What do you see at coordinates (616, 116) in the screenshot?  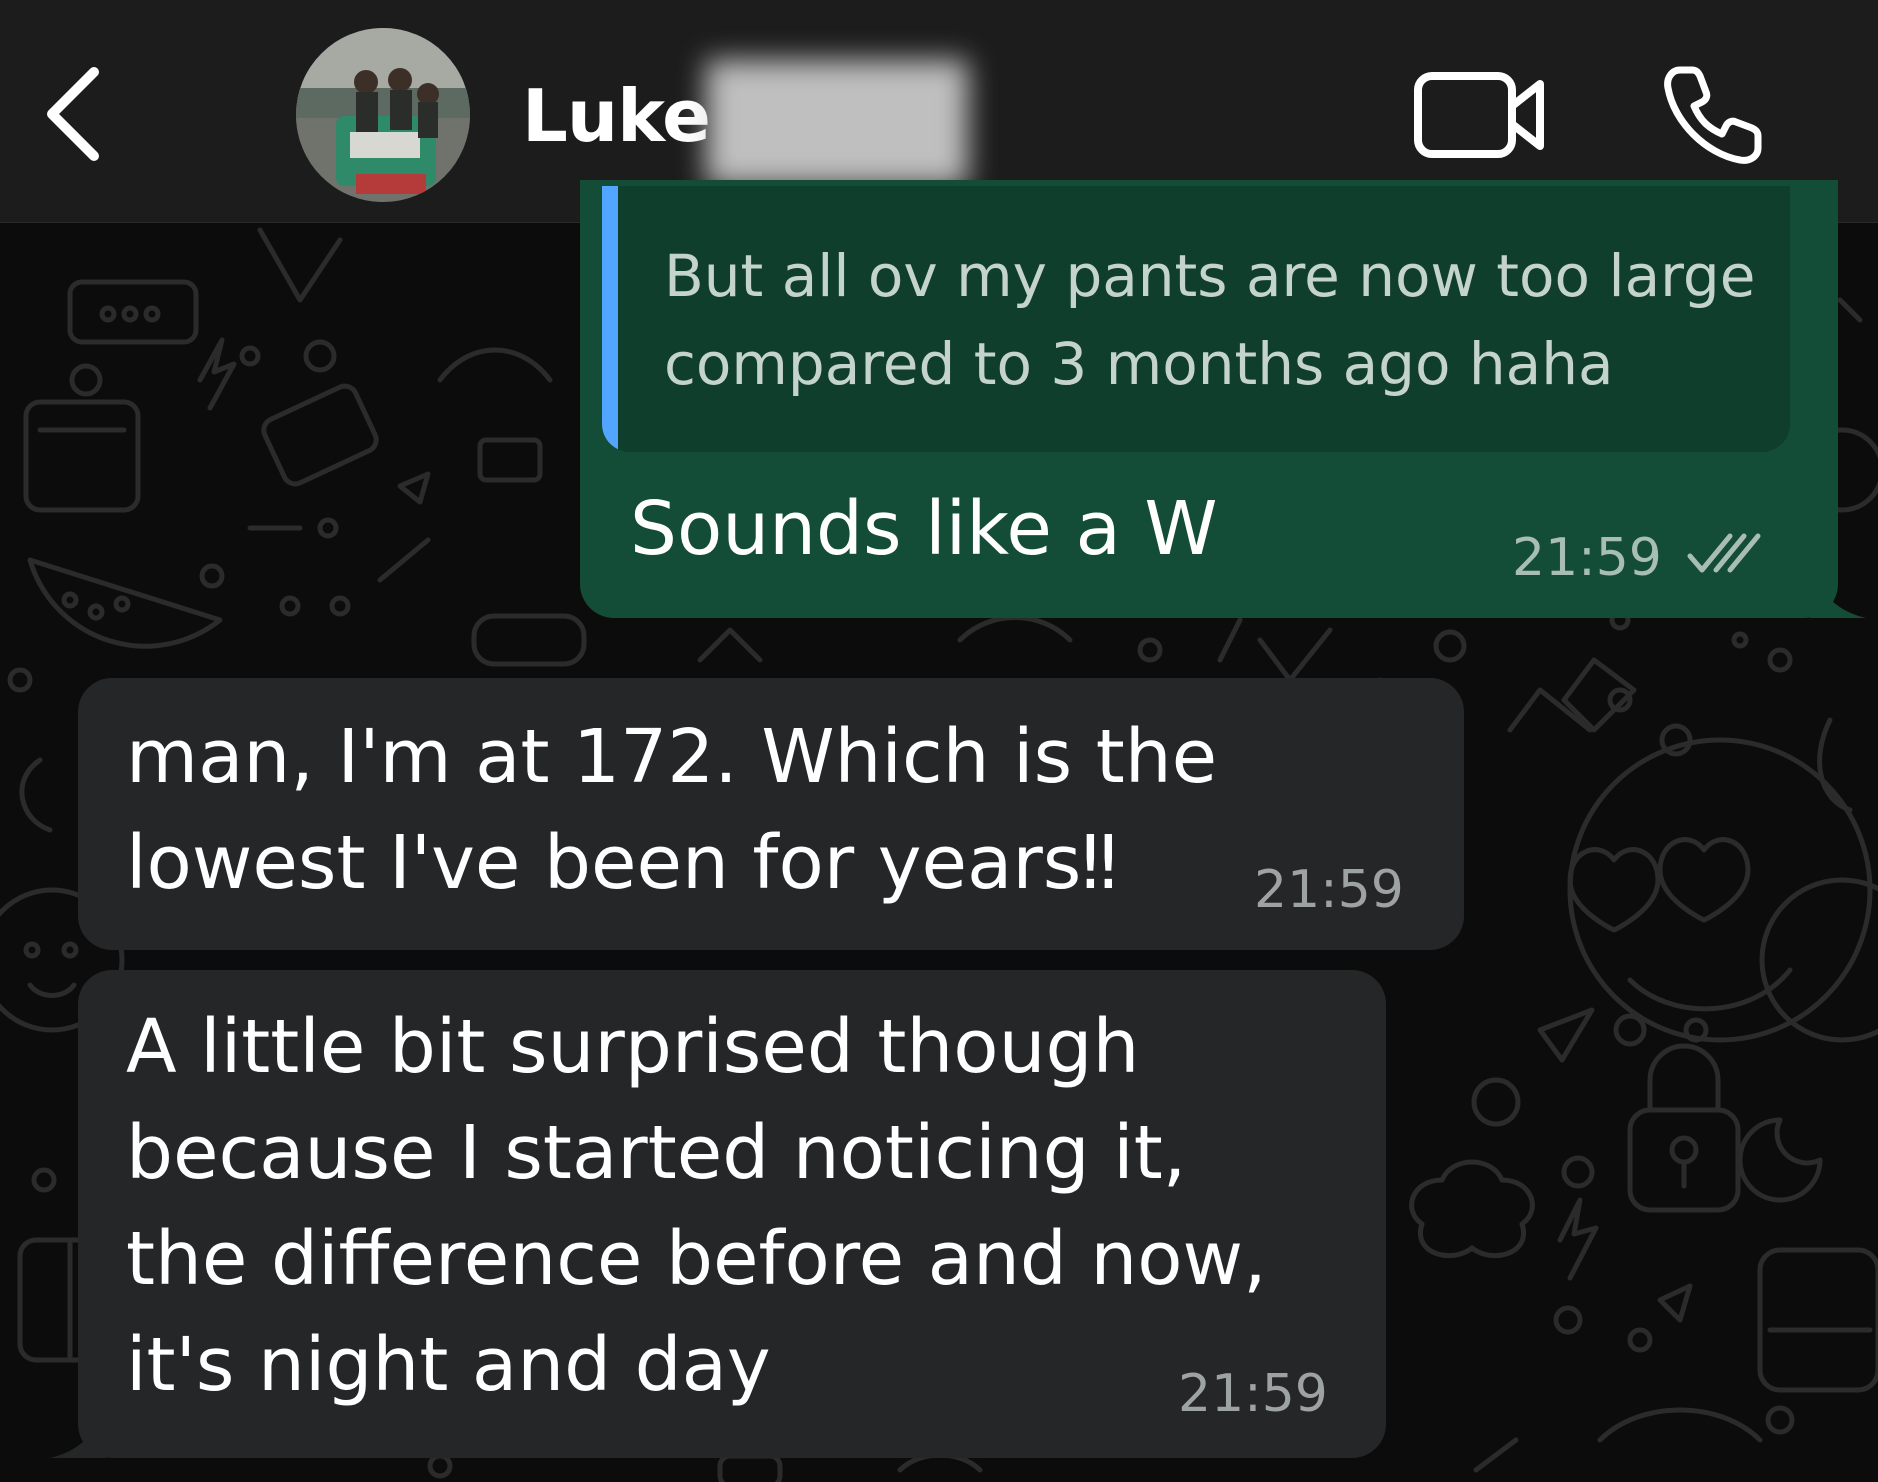 I see `contact-name: Luke` at bounding box center [616, 116].